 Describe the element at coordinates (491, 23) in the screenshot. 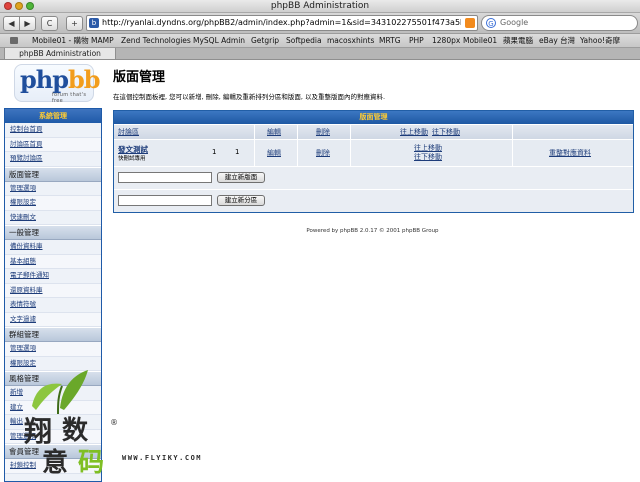

I see `google-search-icon: G` at that location.